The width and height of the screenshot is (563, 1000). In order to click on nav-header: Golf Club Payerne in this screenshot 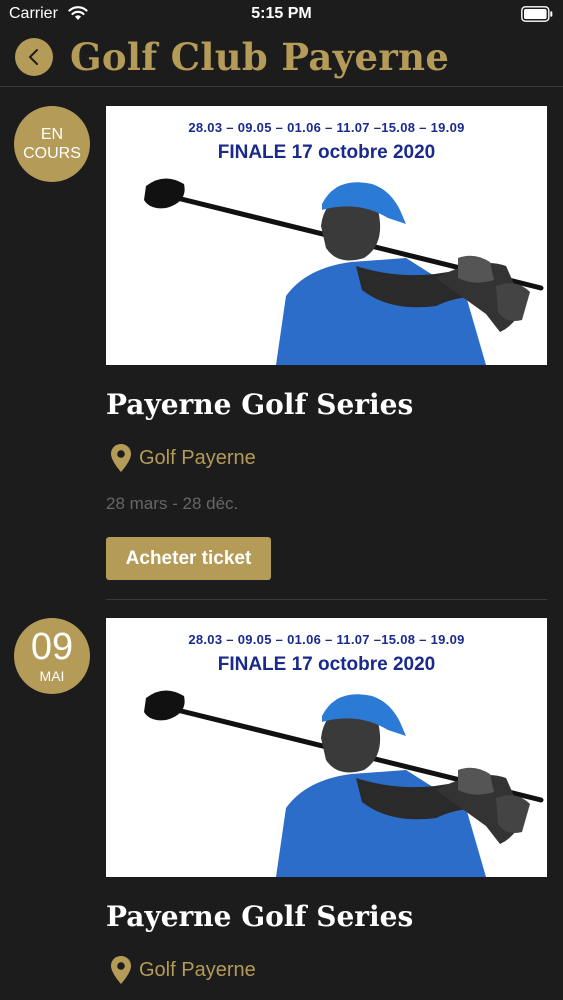, I will do `click(281, 58)`.